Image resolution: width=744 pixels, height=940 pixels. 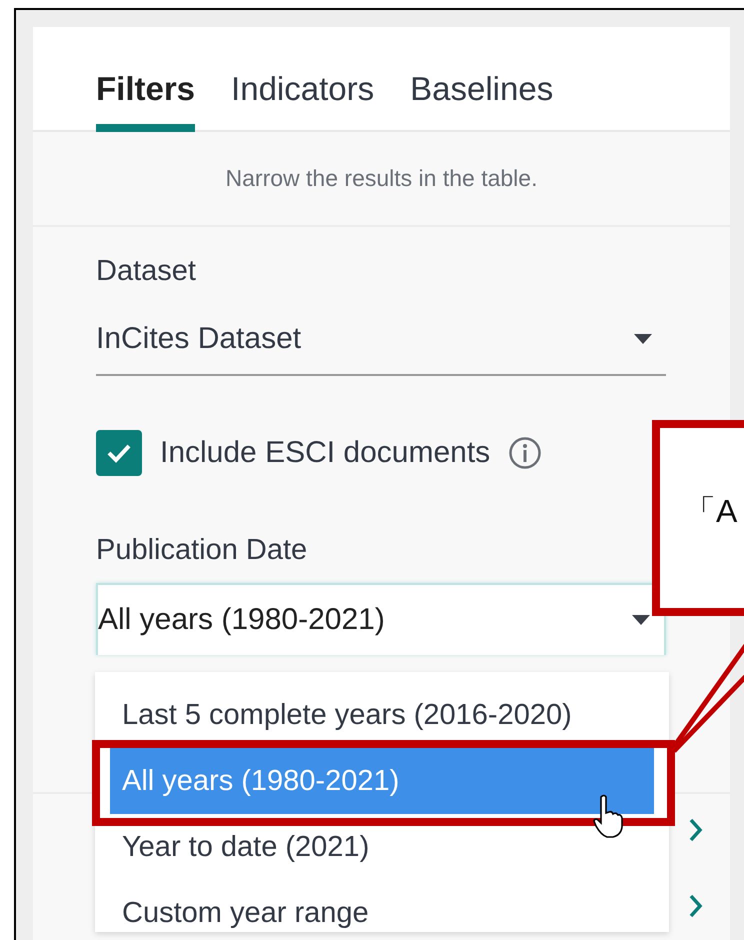 What do you see at coordinates (325, 453) in the screenshot?
I see `checkbox-label: Include ESCI documents` at bounding box center [325, 453].